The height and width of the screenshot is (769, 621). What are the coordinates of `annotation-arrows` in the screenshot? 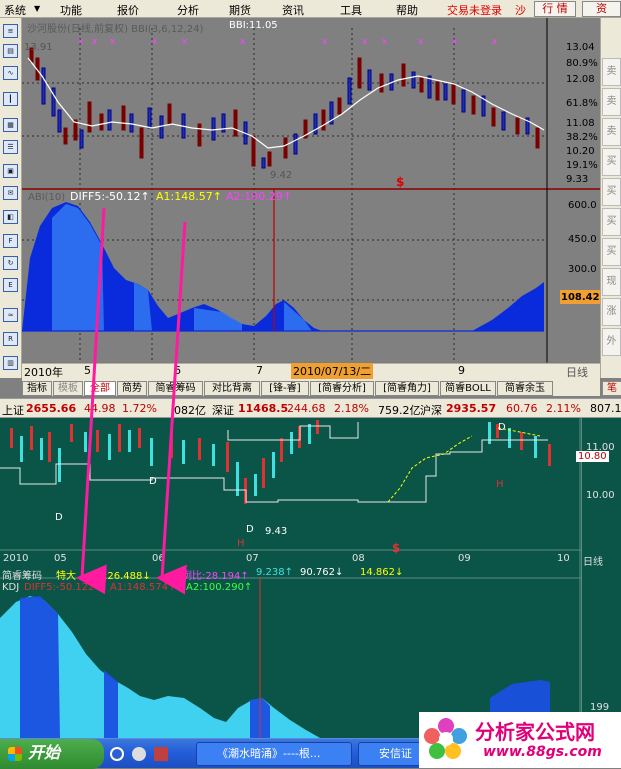 It's located at (131, 401).